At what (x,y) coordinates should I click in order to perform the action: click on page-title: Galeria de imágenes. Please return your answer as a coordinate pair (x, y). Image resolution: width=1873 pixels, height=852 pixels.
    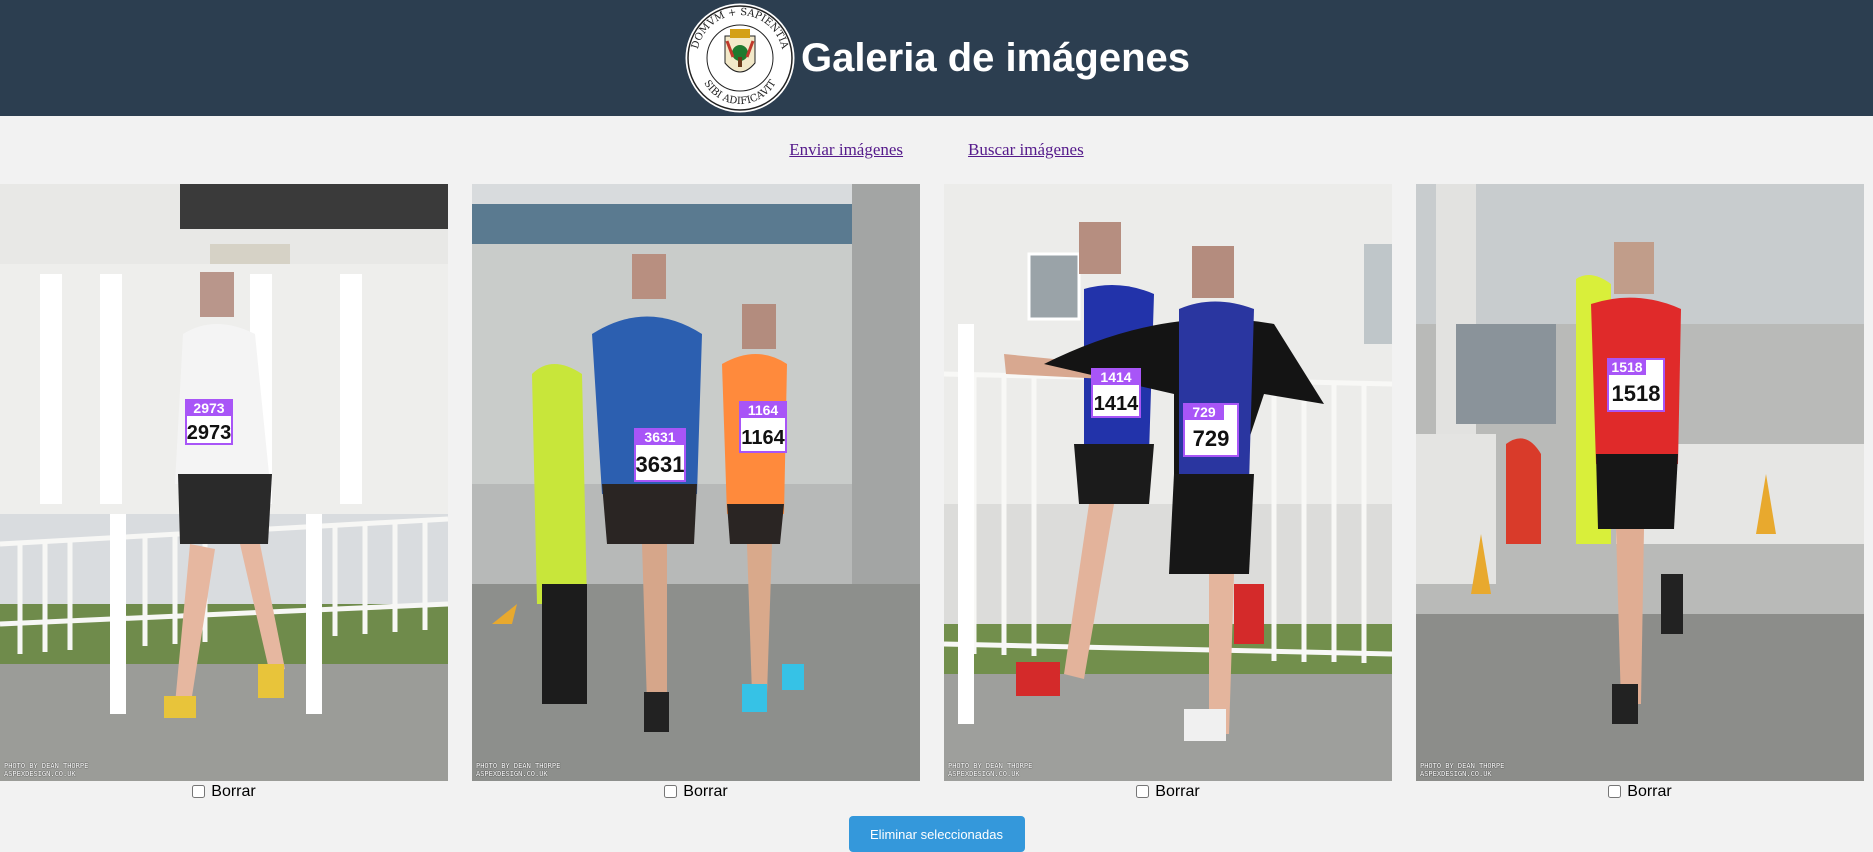
    Looking at the image, I should click on (995, 57).